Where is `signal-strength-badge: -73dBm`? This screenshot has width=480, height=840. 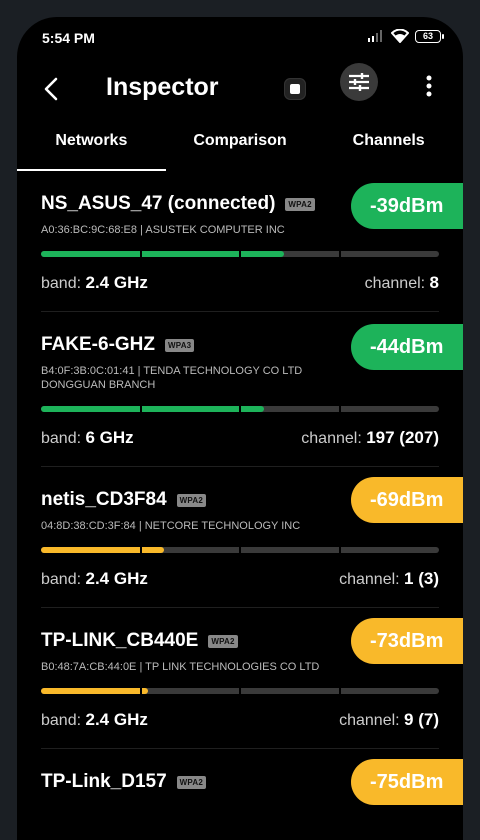
signal-strength-badge: -73dBm is located at coordinates (407, 641).